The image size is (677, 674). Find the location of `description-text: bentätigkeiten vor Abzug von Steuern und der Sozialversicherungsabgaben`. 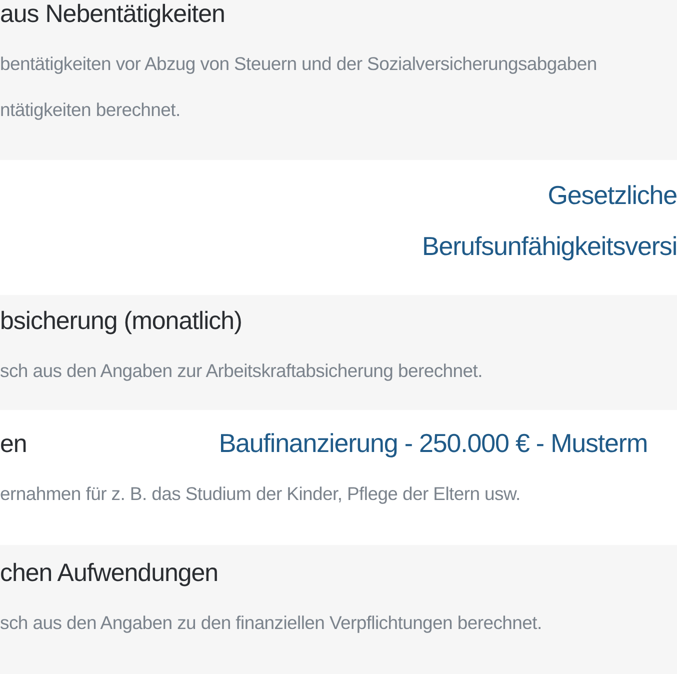

description-text: bentätigkeiten vor Abzug von Steuern und der Sozialversicherungsabgaben is located at coordinates (299, 64).